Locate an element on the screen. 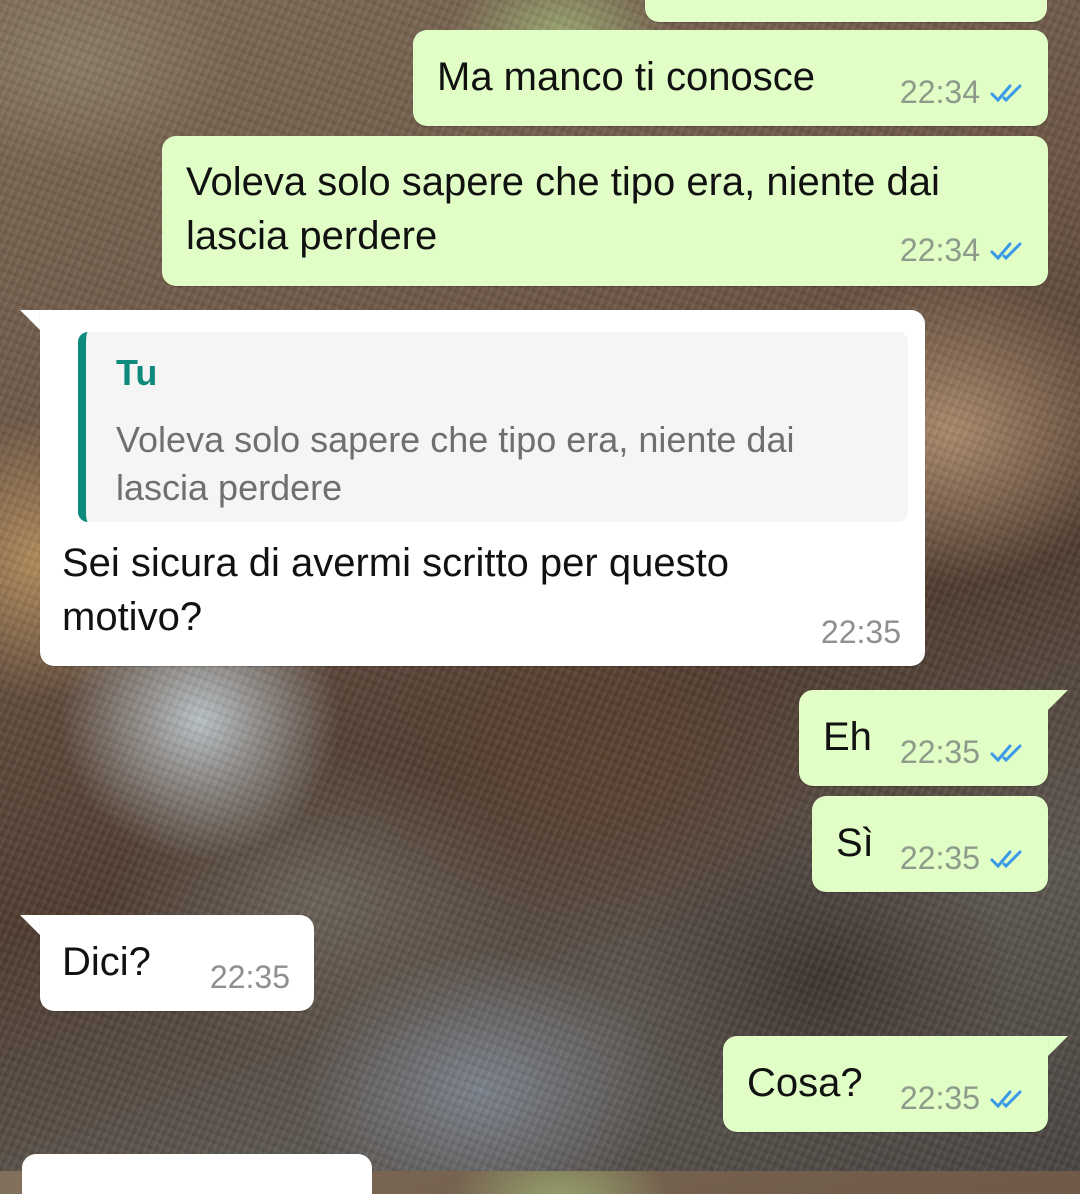 Image resolution: width=1080 pixels, height=1194 pixels. message-bubble-outgoing: Ma manco ti conosce 22:34 is located at coordinates (730, 78).